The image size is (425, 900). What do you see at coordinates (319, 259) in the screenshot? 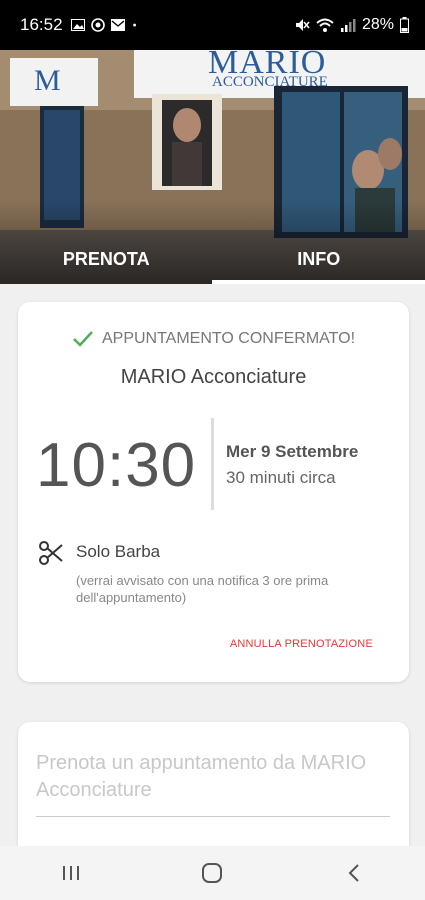
I see `tab-info: INFO` at bounding box center [319, 259].